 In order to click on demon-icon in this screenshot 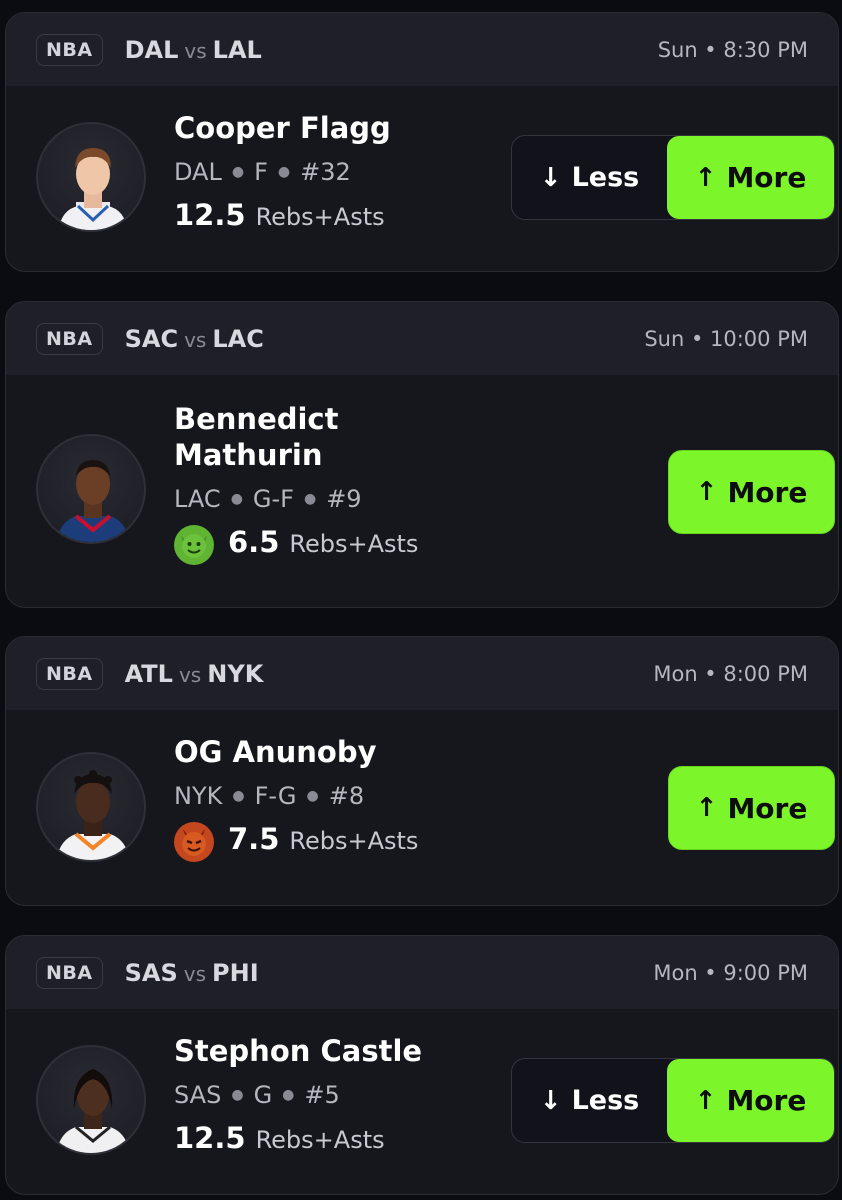, I will do `click(194, 842)`.